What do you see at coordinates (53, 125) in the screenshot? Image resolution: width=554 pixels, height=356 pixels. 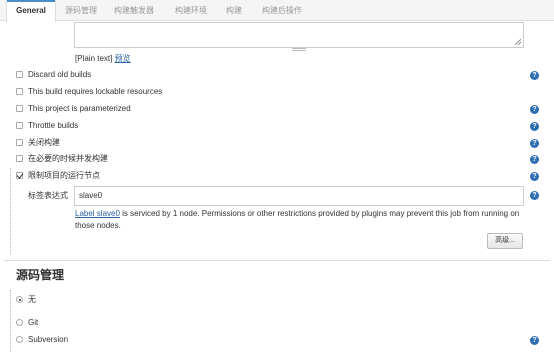 I see `option-label: Throttle builds` at bounding box center [53, 125].